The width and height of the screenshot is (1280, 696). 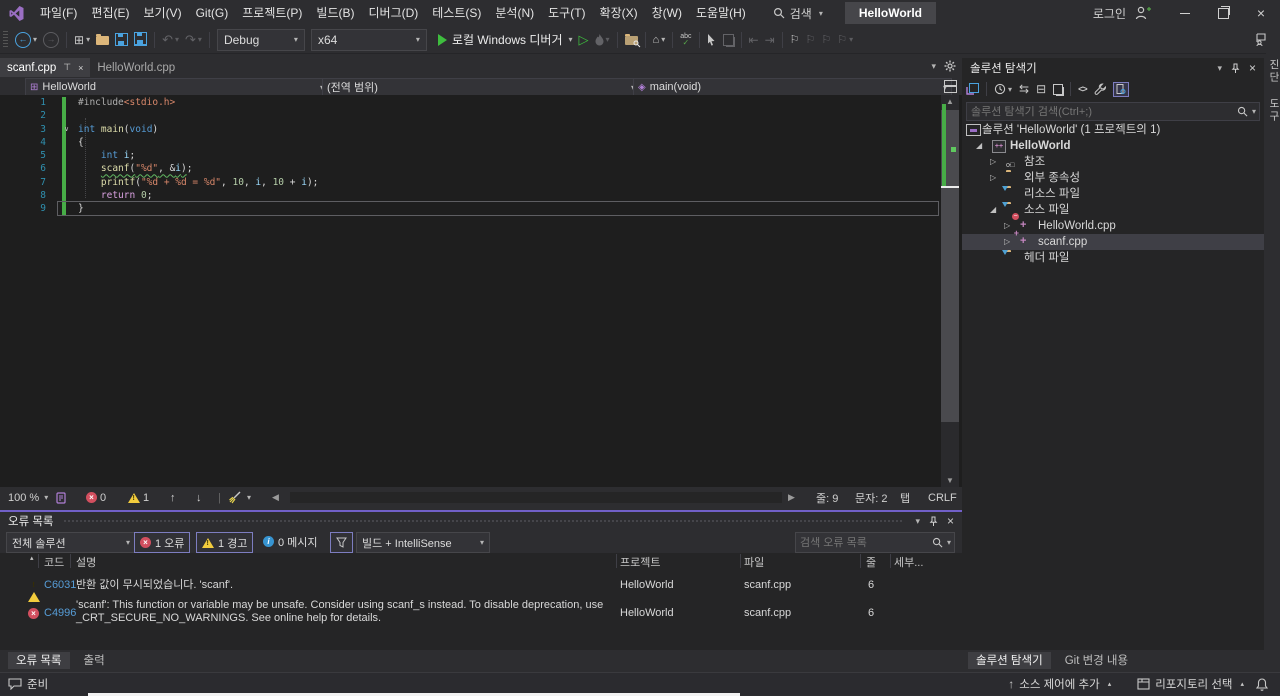 I want to click on notifications-button, so click(x=1262, y=684).